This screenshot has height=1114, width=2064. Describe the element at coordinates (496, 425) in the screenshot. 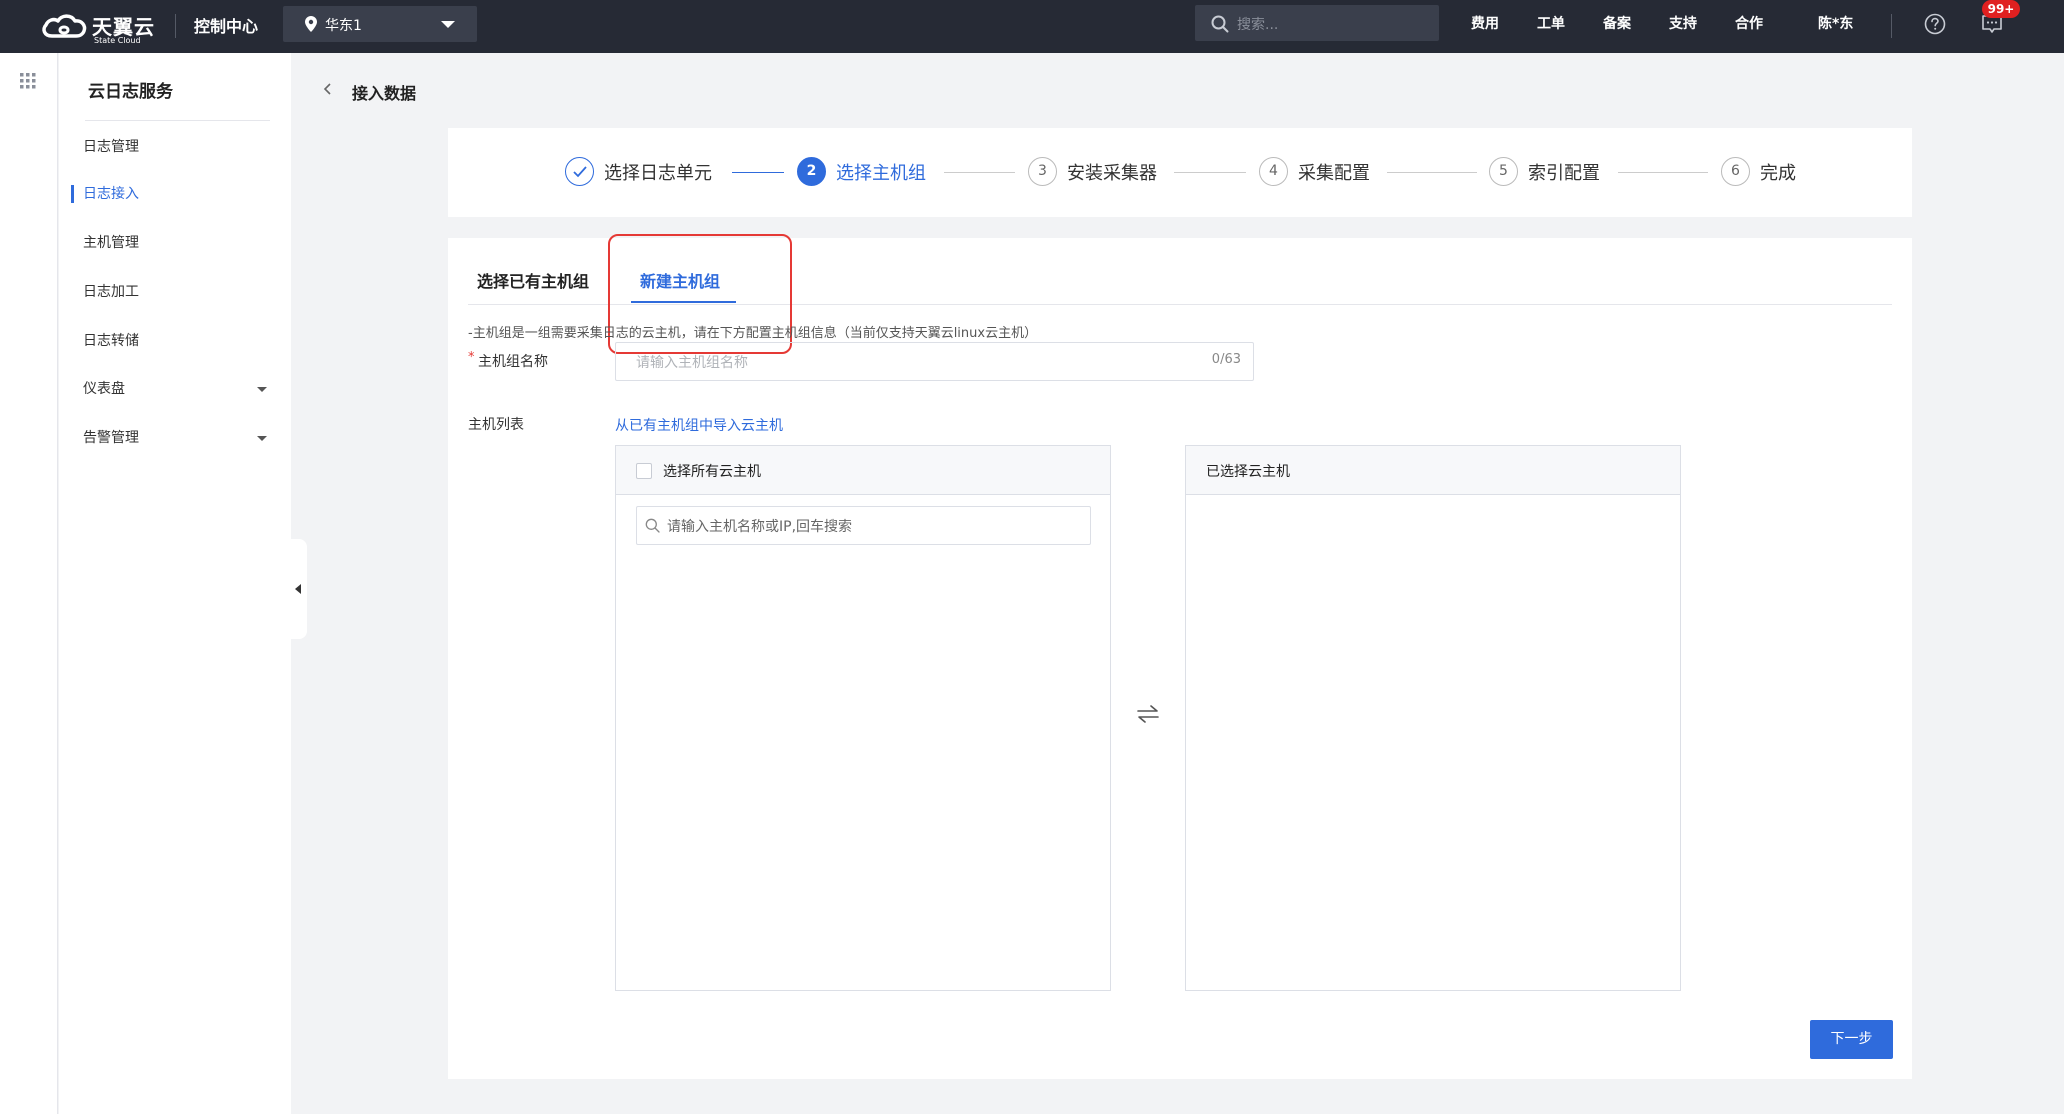

I see `host-list-label: 主机列表` at that location.